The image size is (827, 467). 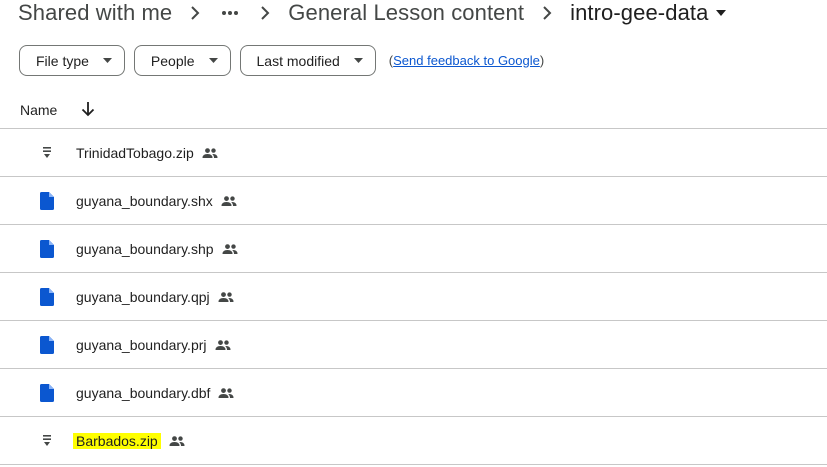 I want to click on list-header: Name, so click(x=413, y=110).